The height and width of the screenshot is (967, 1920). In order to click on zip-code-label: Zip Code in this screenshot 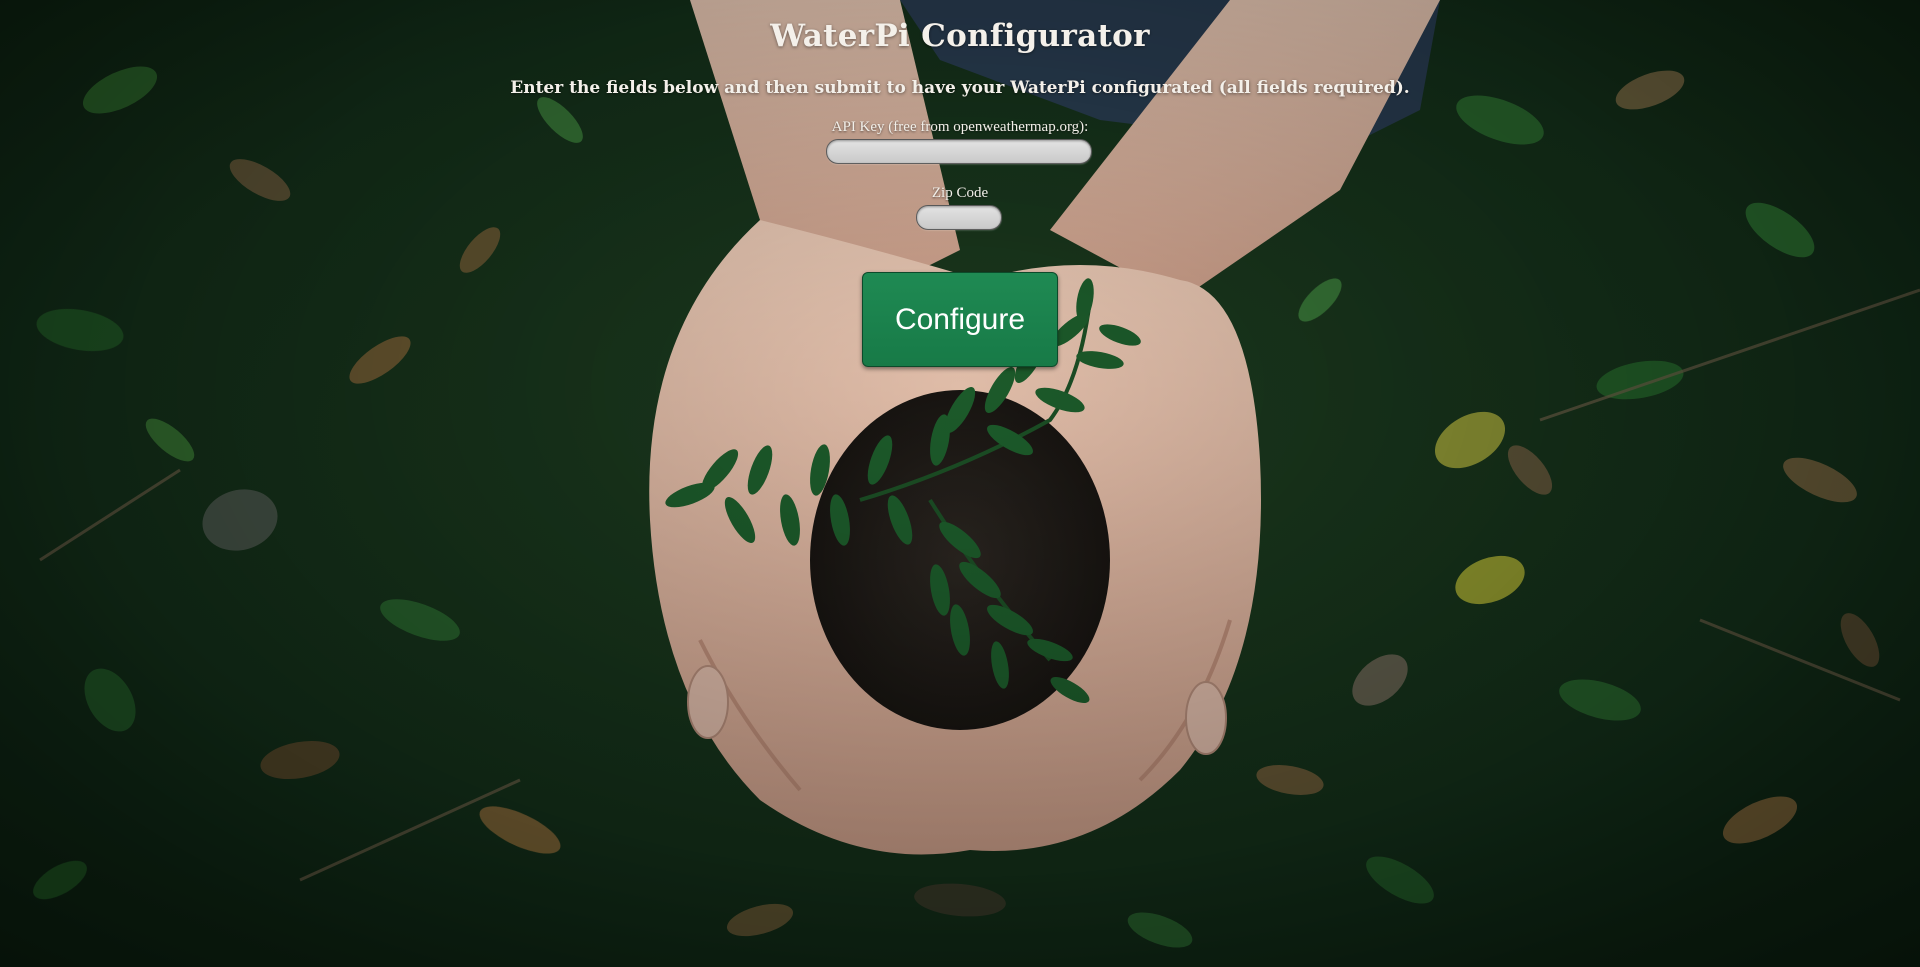, I will do `click(960, 193)`.